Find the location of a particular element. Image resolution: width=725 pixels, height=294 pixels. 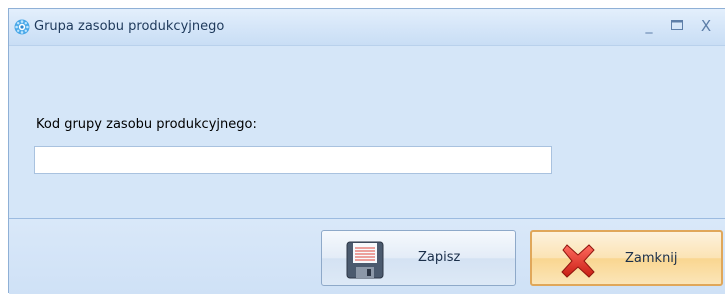

gear-circle-icon is located at coordinates (22, 27).